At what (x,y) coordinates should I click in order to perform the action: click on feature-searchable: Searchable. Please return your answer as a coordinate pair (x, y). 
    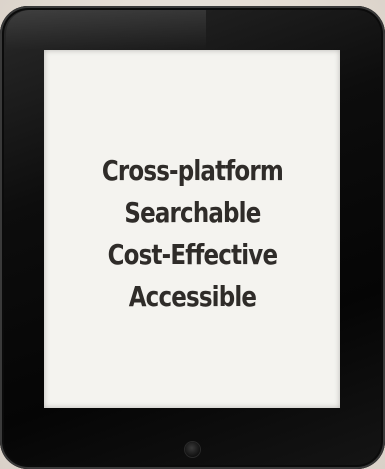
    Looking at the image, I should click on (192, 212).